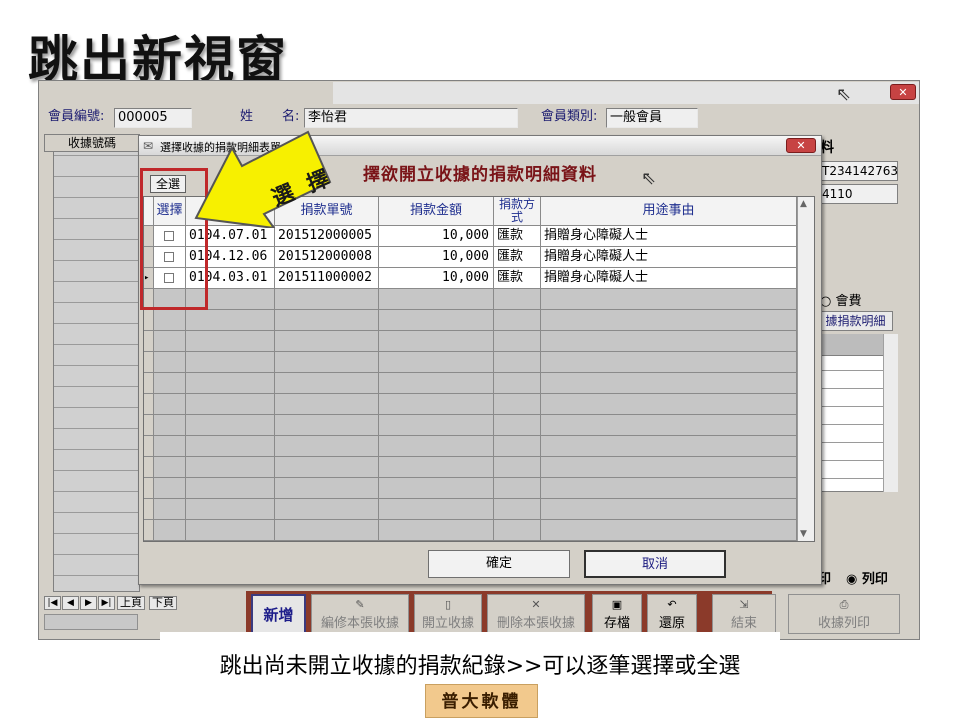 This screenshot has height=720, width=960. I want to click on right-detail-scrollbar, so click(890, 413).